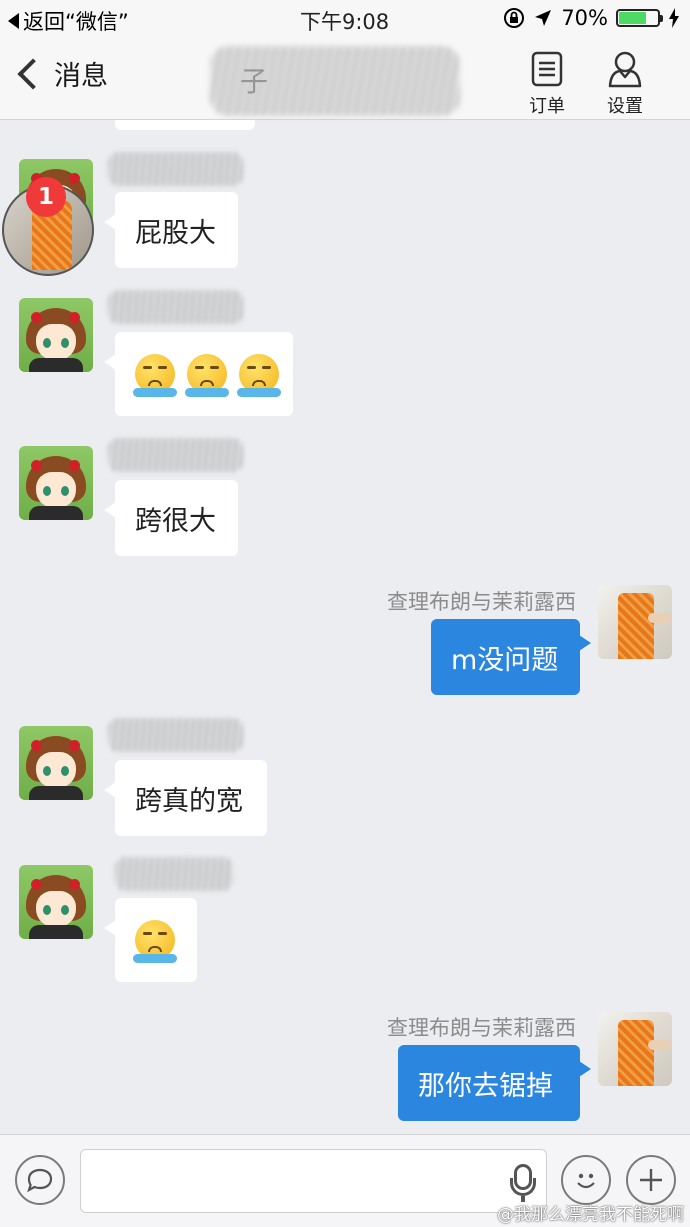 This screenshot has height=1227, width=690. Describe the element at coordinates (547, 106) in the screenshot. I see `orders-label: 订单` at that location.